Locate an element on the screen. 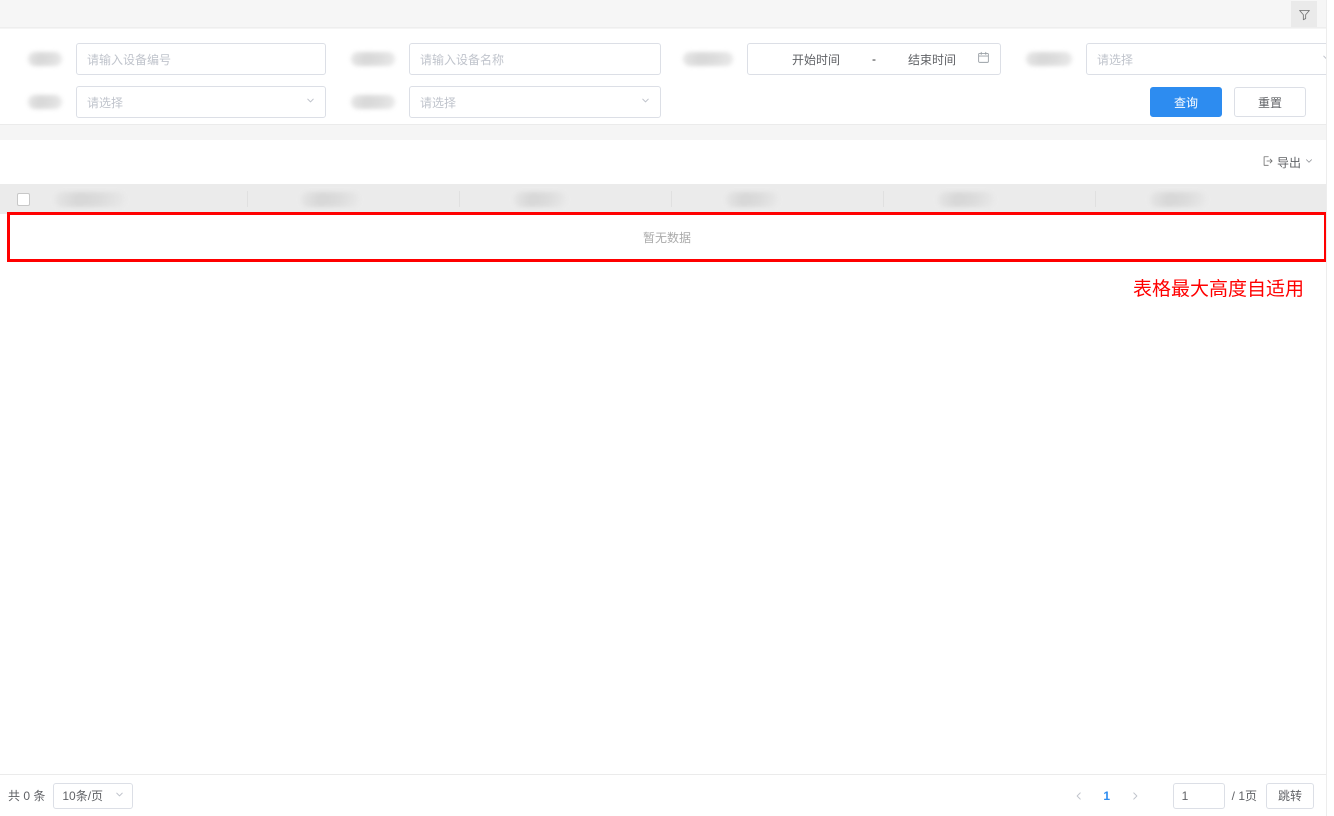  data-table: 暂无数据 is located at coordinates (663, 224).